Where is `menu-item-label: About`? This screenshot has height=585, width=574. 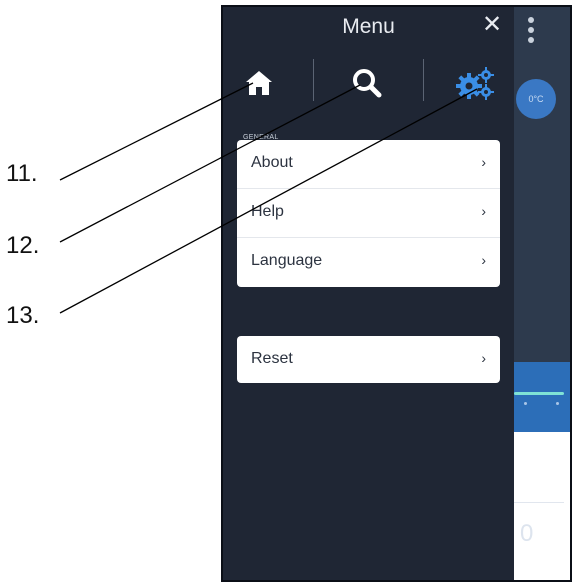
menu-item-label: About is located at coordinates (272, 162).